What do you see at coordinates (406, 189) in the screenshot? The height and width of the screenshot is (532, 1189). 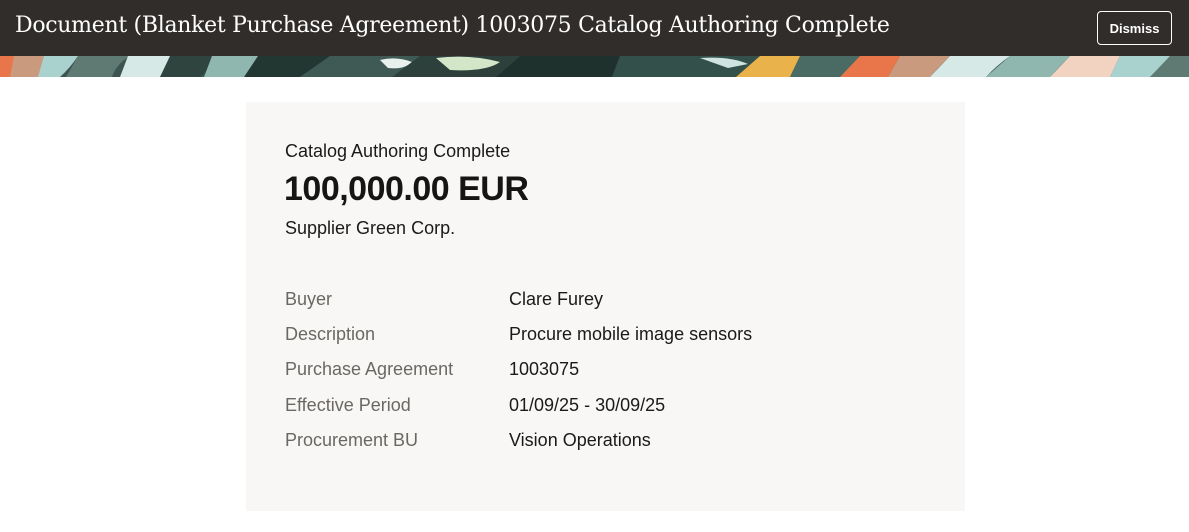 I see `amount-value: 100,000.00 EUR` at bounding box center [406, 189].